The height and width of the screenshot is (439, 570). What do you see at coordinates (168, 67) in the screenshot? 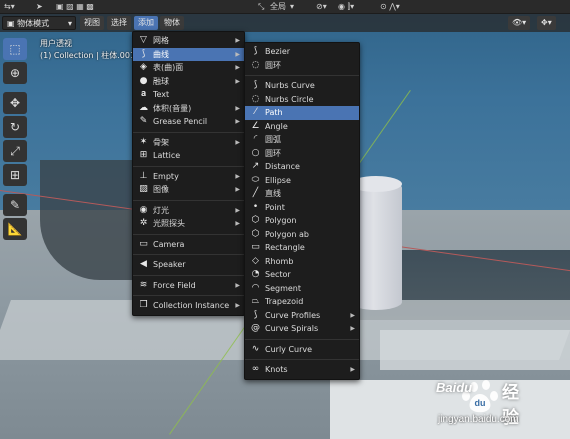
I see `add-menu-item-label: 表(曲)面` at bounding box center [168, 67].